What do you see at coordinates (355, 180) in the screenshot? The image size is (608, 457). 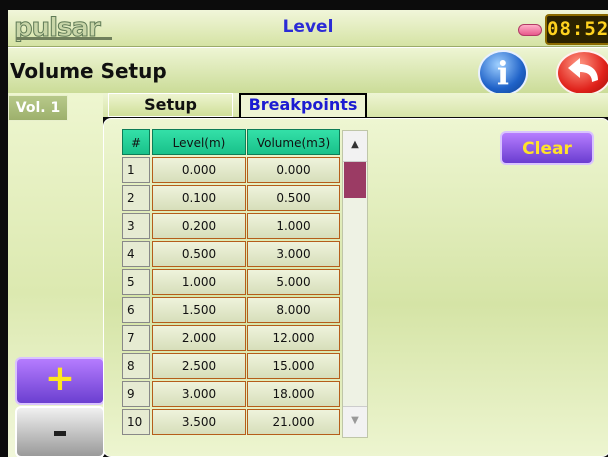 I see `scroll-thumb` at bounding box center [355, 180].